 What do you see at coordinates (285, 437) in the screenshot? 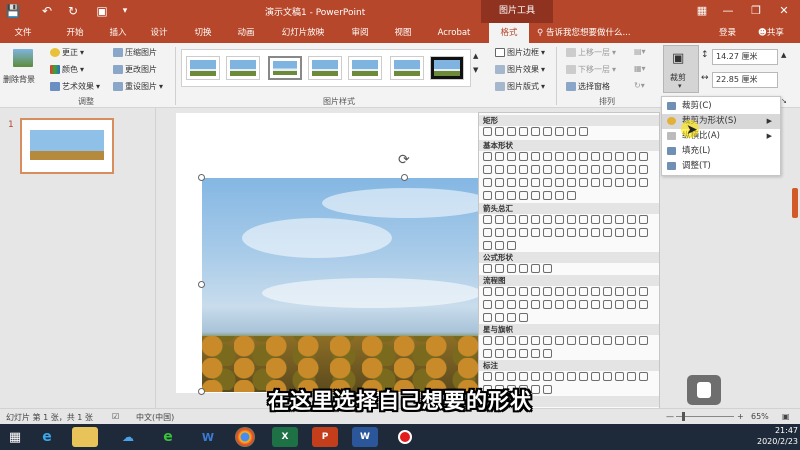
I see `excel-icon: X` at bounding box center [285, 437].